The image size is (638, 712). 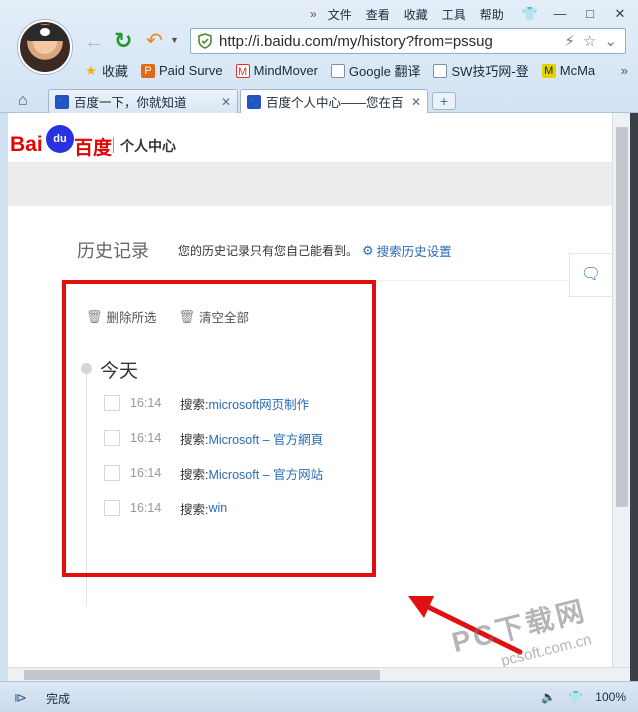 What do you see at coordinates (113, 145) in the screenshot?
I see `logo-divider` at bounding box center [113, 145].